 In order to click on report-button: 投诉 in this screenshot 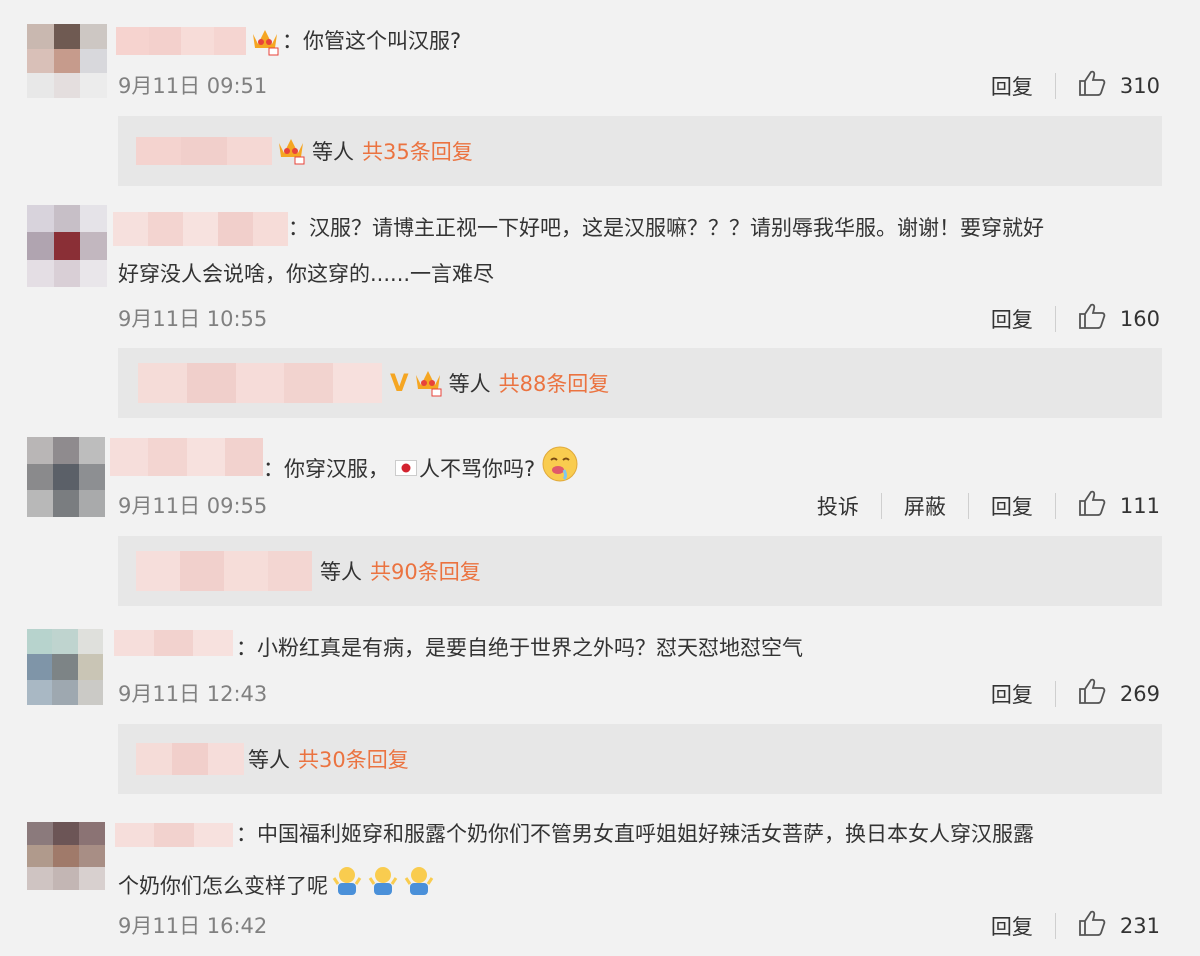, I will do `click(838, 506)`.